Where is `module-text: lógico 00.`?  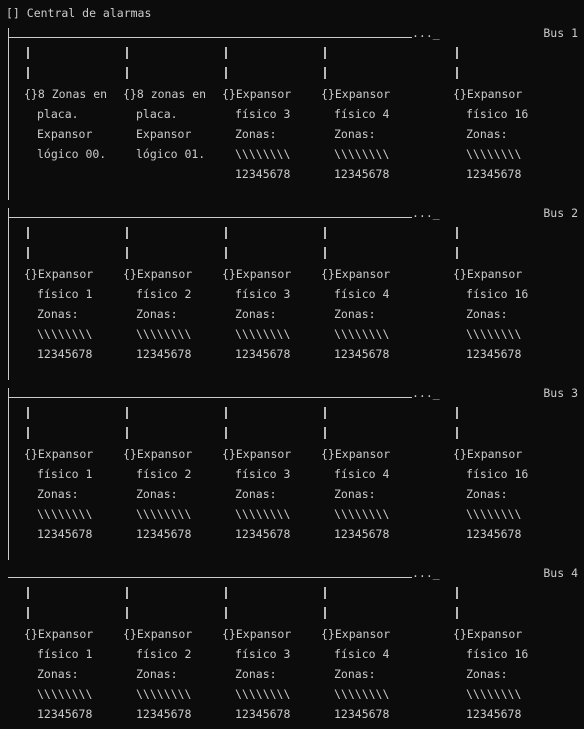 module-text: lógico 00. is located at coordinates (72, 154).